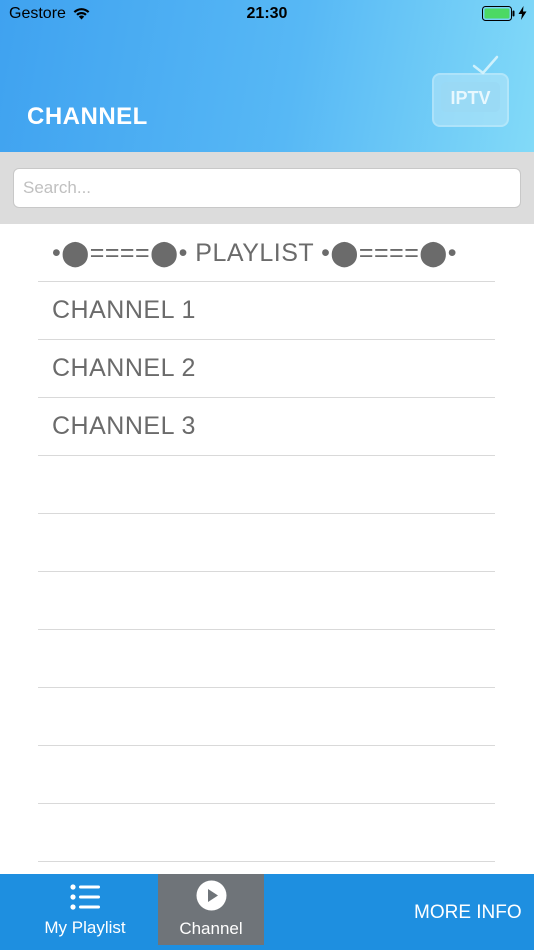  Describe the element at coordinates (468, 913) in the screenshot. I see `more-info-button: MORE INFO` at that location.